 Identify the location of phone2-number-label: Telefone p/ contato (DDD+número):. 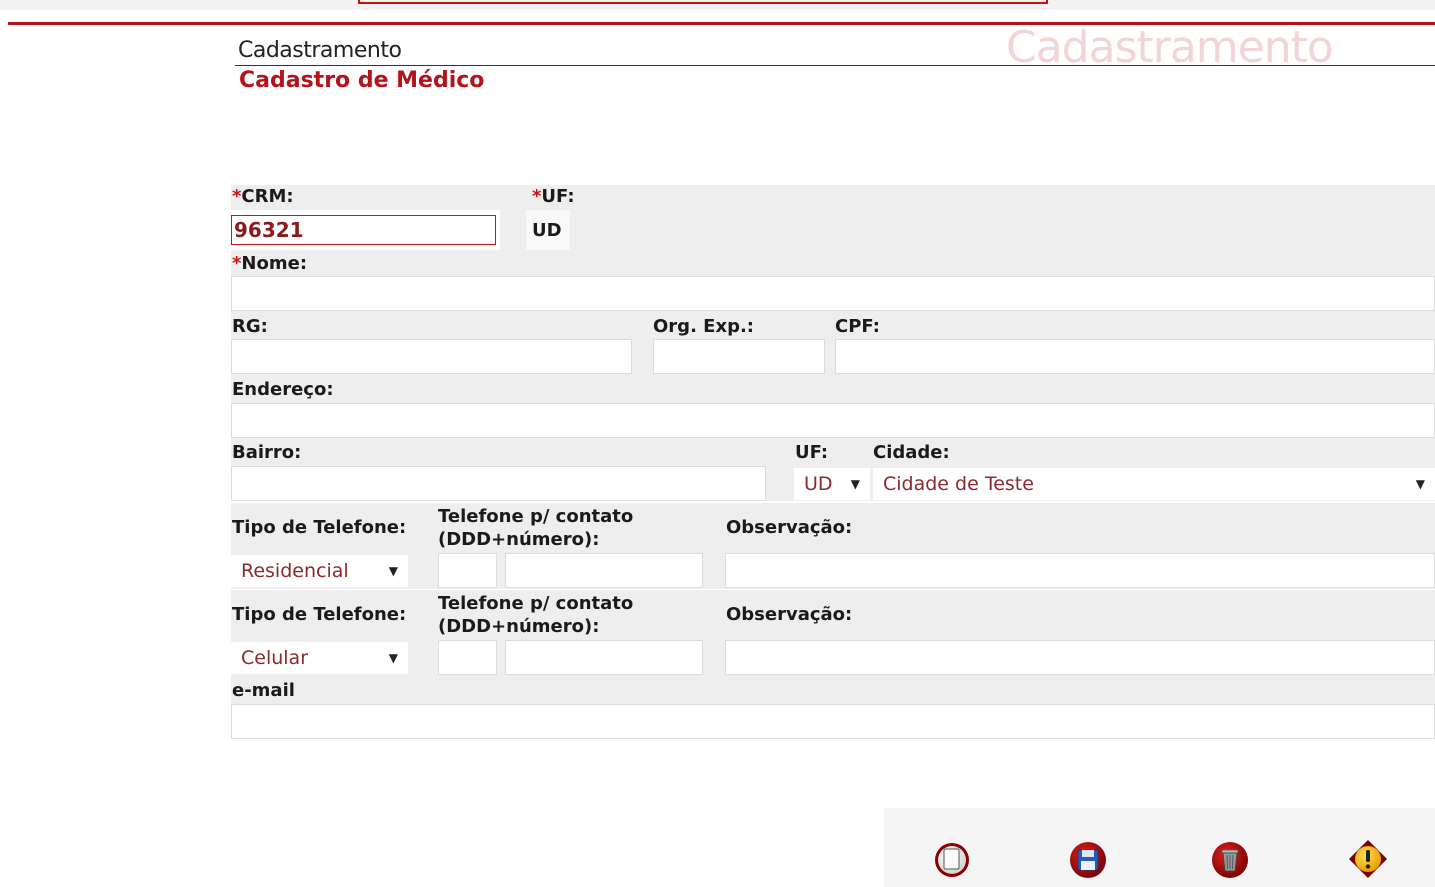
(536, 615).